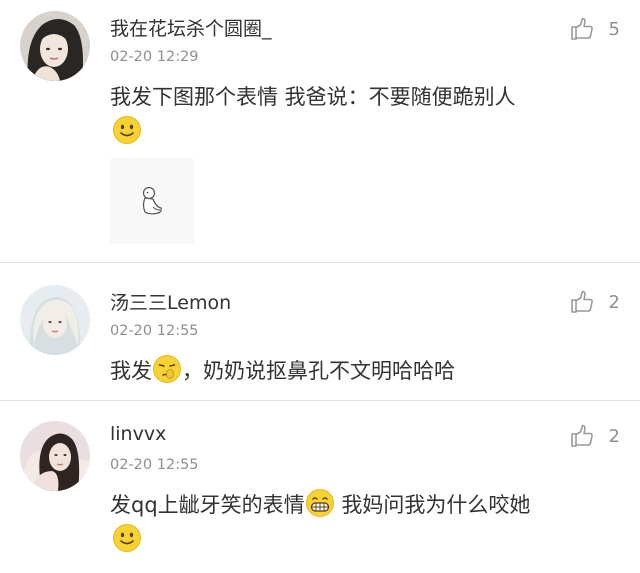 Image resolution: width=640 pixels, height=573 pixels. What do you see at coordinates (154, 57) in the screenshot?
I see `comment-time: 02-20 12:29` at bounding box center [154, 57].